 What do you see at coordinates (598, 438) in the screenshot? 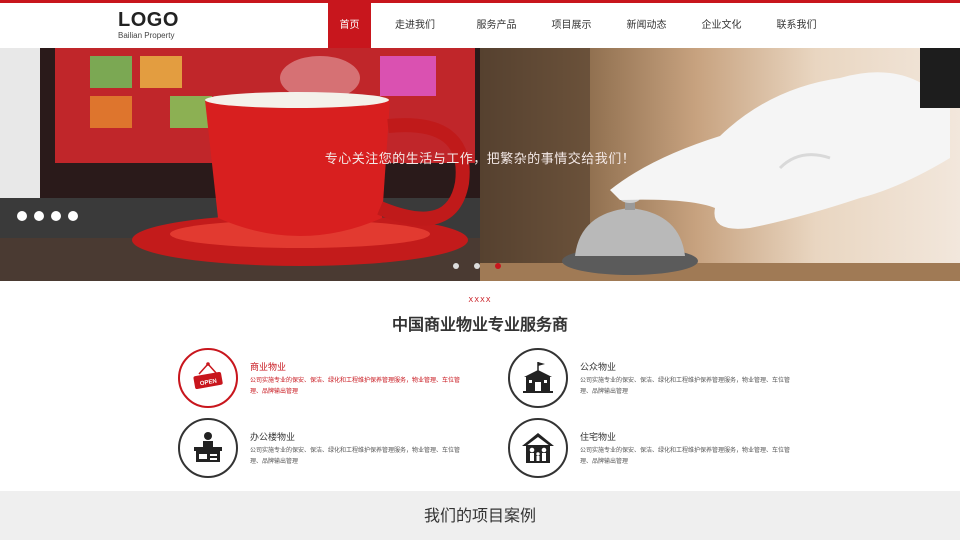
I see `service-title: 住宅物业` at bounding box center [598, 438].